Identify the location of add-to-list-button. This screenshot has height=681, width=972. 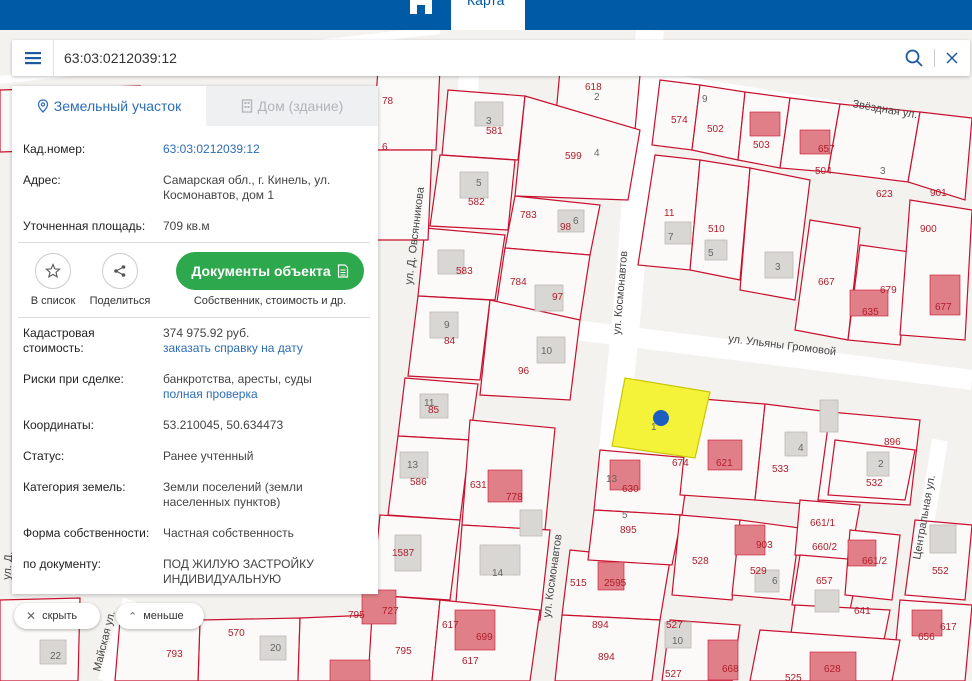
(53, 271).